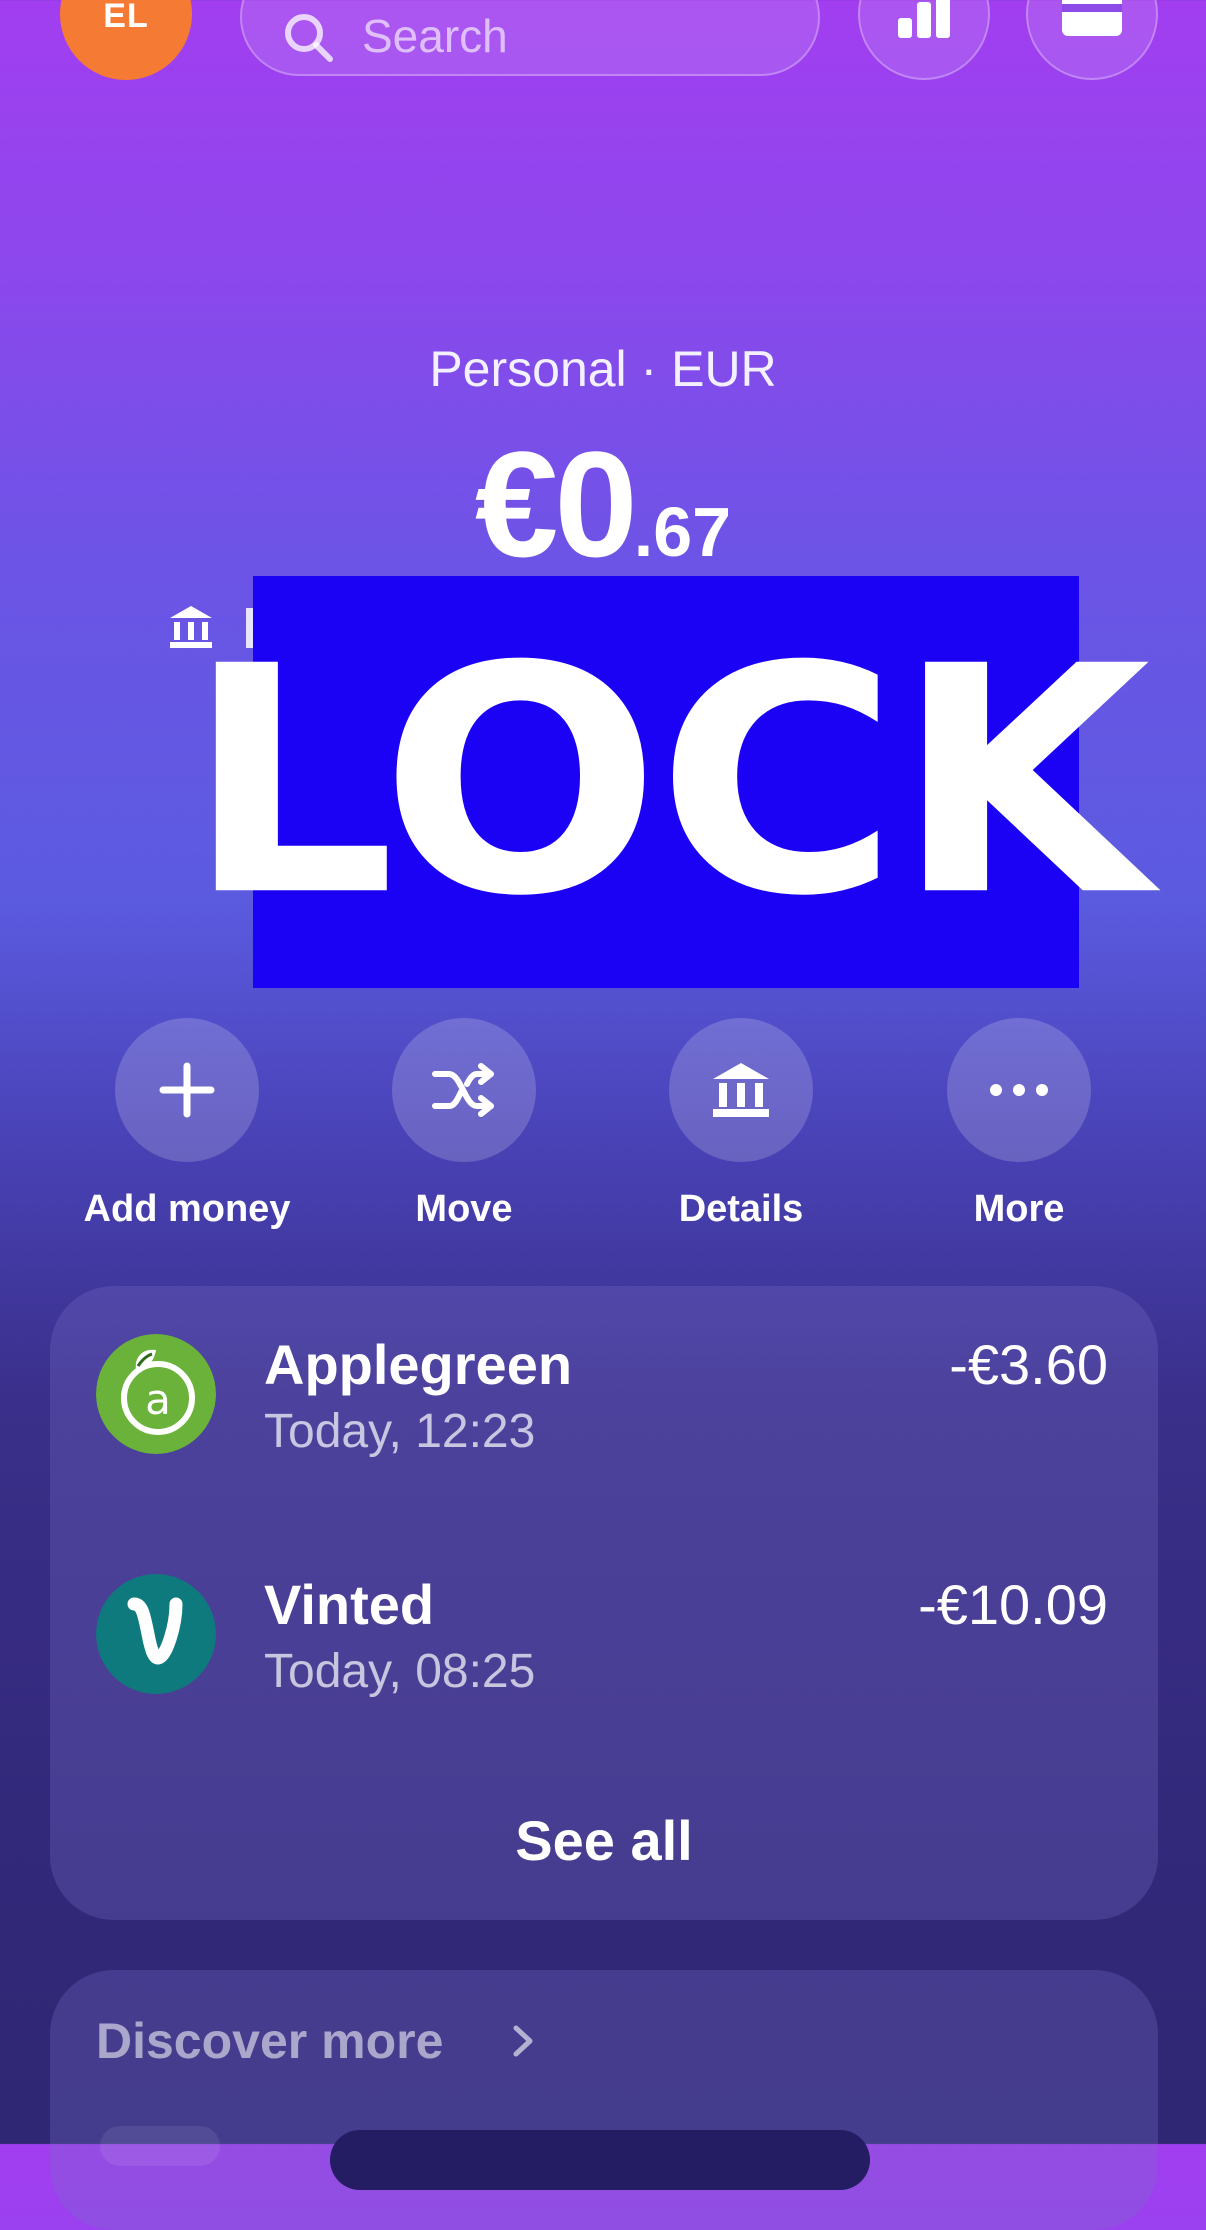  I want to click on card-icon, so click(1092, 18).